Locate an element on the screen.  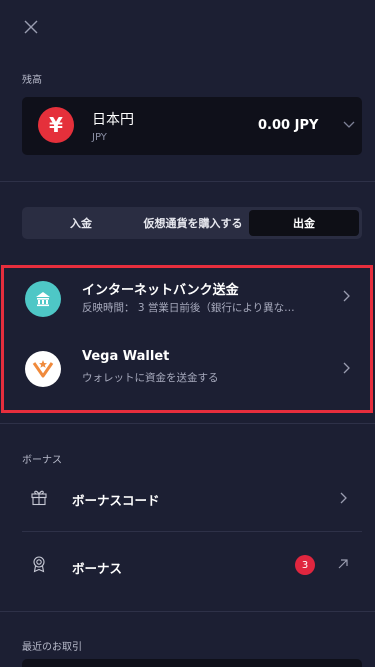
balance-amount: 0.00 JPY is located at coordinates (288, 125).